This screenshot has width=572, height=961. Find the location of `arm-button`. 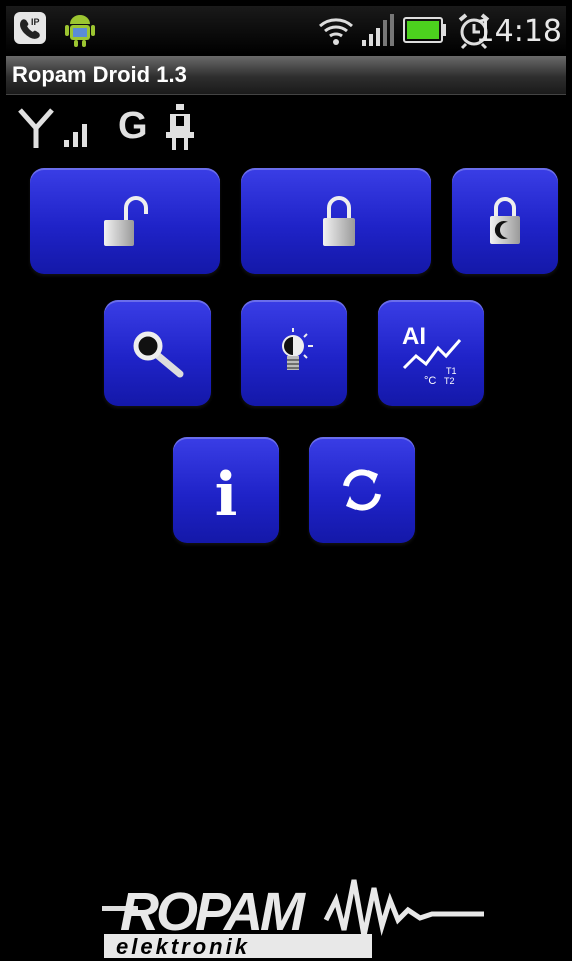

arm-button is located at coordinates (336, 221).